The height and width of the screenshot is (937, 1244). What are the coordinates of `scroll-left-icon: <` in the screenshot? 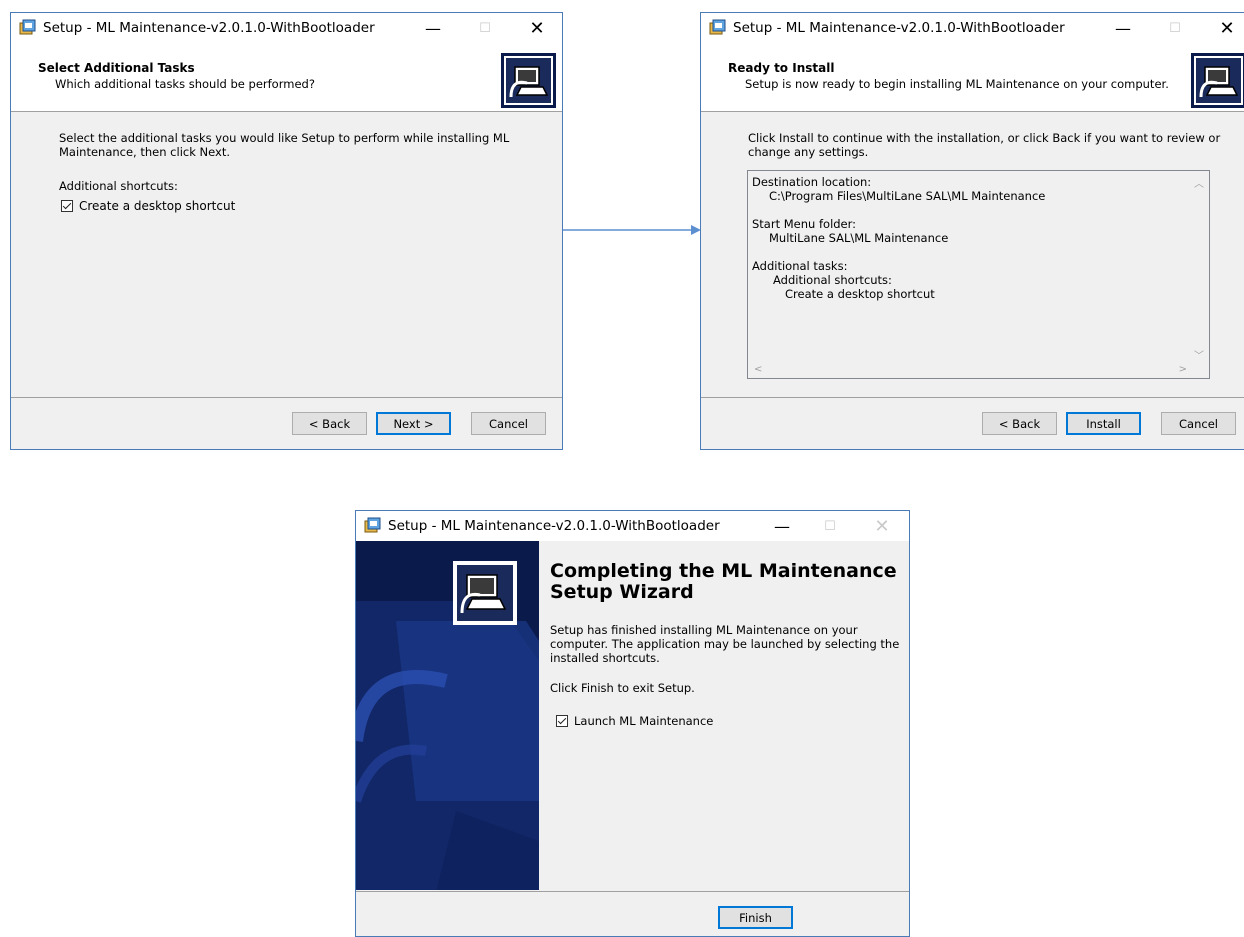 It's located at (758, 369).